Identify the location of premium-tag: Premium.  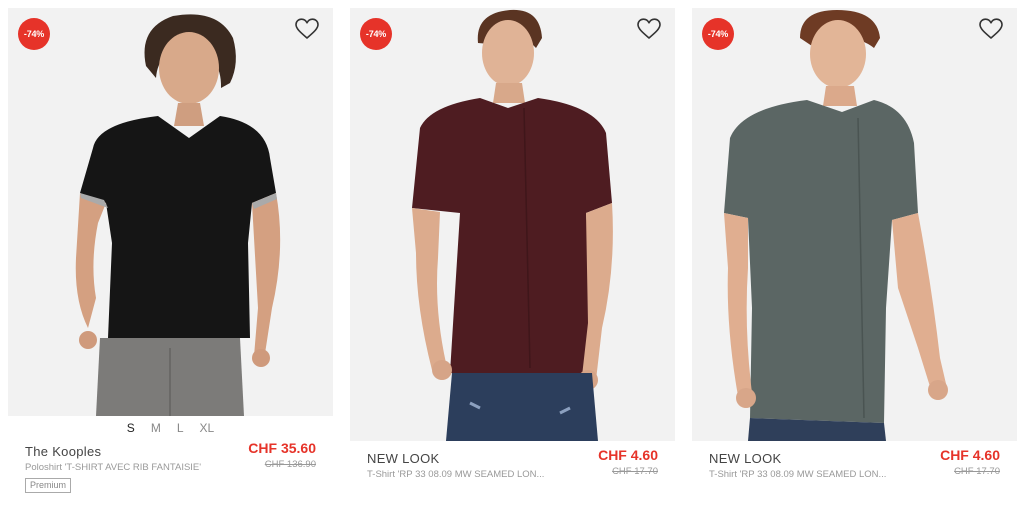
(48, 485).